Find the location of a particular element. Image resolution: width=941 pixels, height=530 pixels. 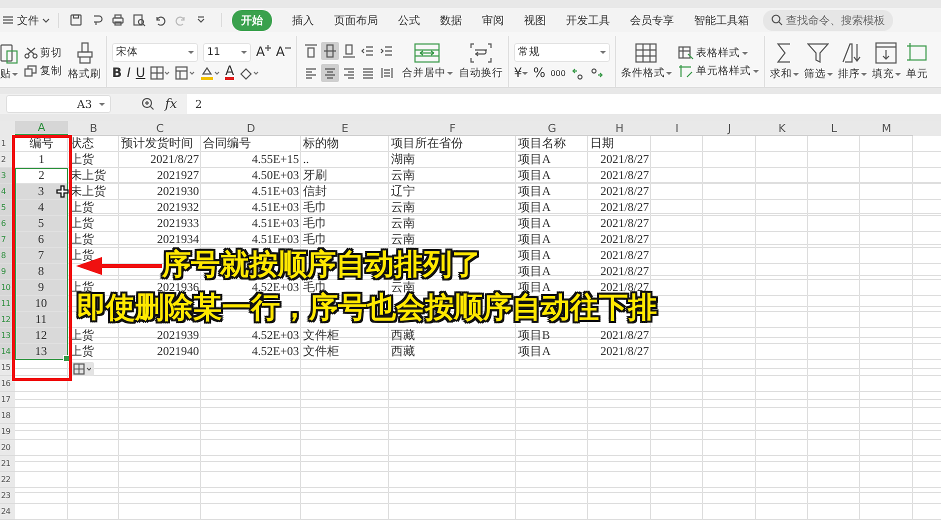

ribbon-tab: 智能工具箱 is located at coordinates (721, 20).